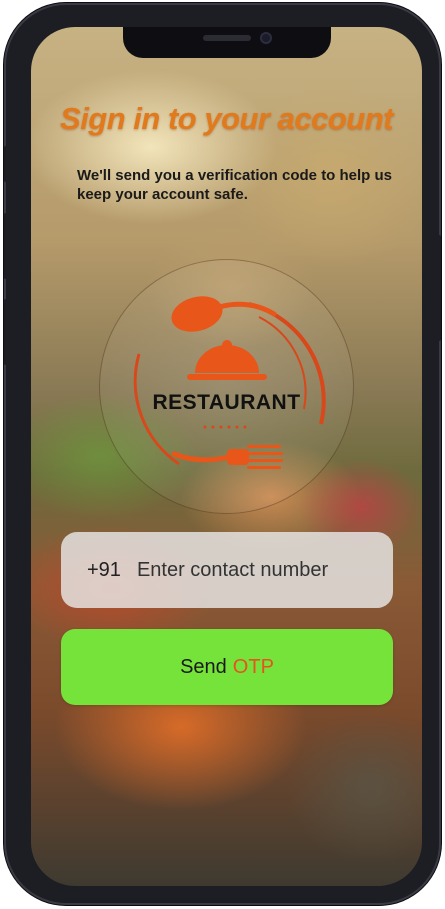  Describe the element at coordinates (203, 666) in the screenshot. I see `send-label: Send` at that location.